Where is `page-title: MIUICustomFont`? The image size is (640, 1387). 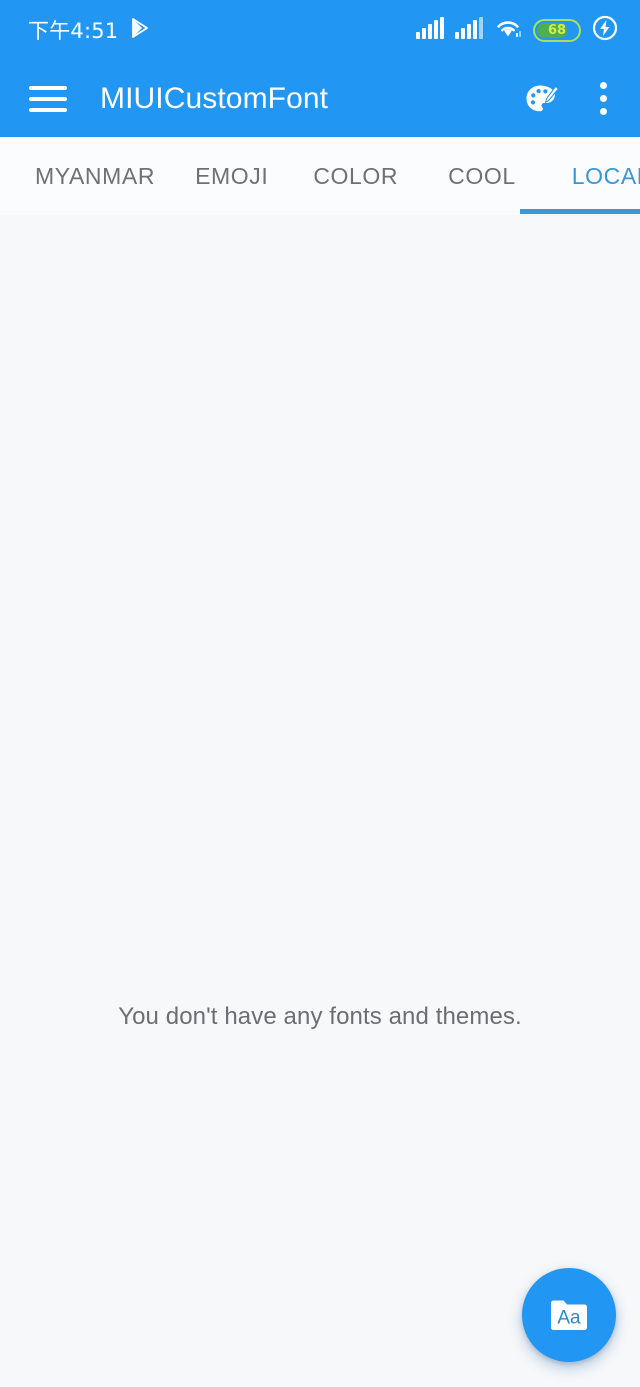
page-title: MIUICustomFont is located at coordinates (214, 98).